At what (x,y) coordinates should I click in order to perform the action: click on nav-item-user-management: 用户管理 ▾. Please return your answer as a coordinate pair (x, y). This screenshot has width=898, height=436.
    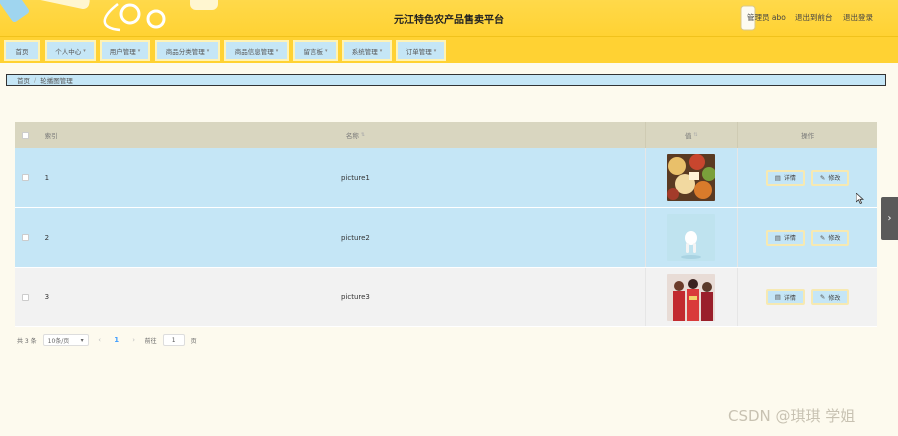
    Looking at the image, I should click on (125, 50).